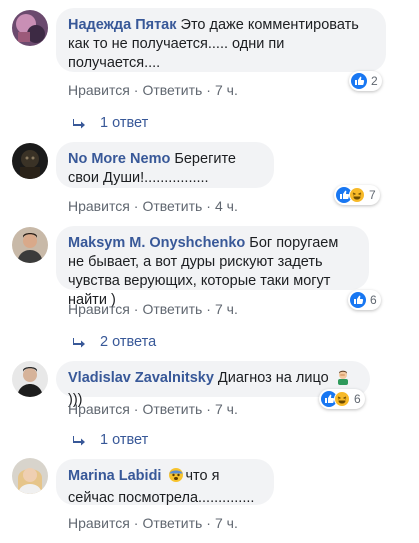  I want to click on author-name: Надежда Пятак, so click(122, 25).